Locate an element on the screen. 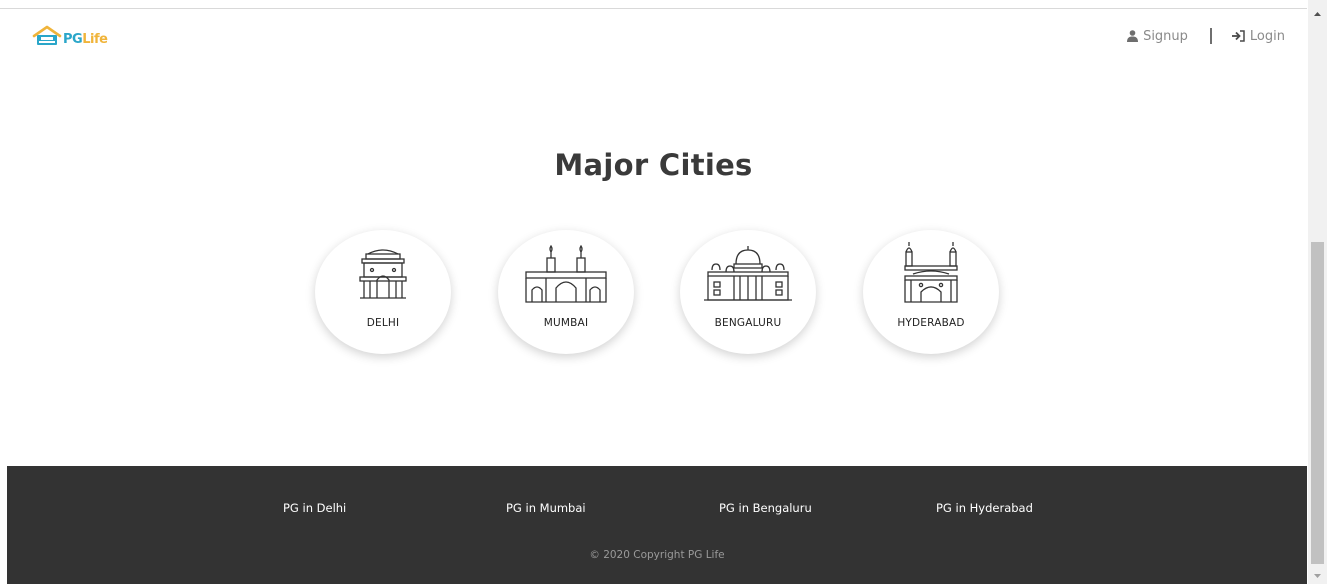  house-logo-icon is located at coordinates (47, 35).